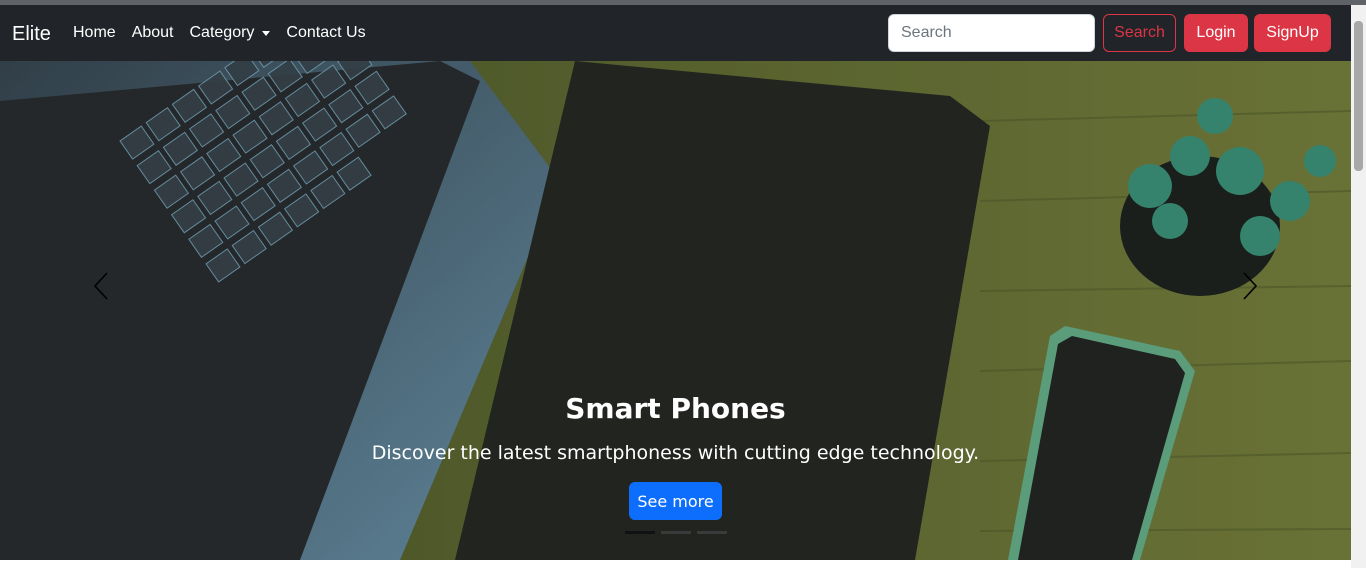 The height and width of the screenshot is (568, 1366). What do you see at coordinates (325, 33) in the screenshot?
I see `nav-link-contact: Contact Us` at bounding box center [325, 33].